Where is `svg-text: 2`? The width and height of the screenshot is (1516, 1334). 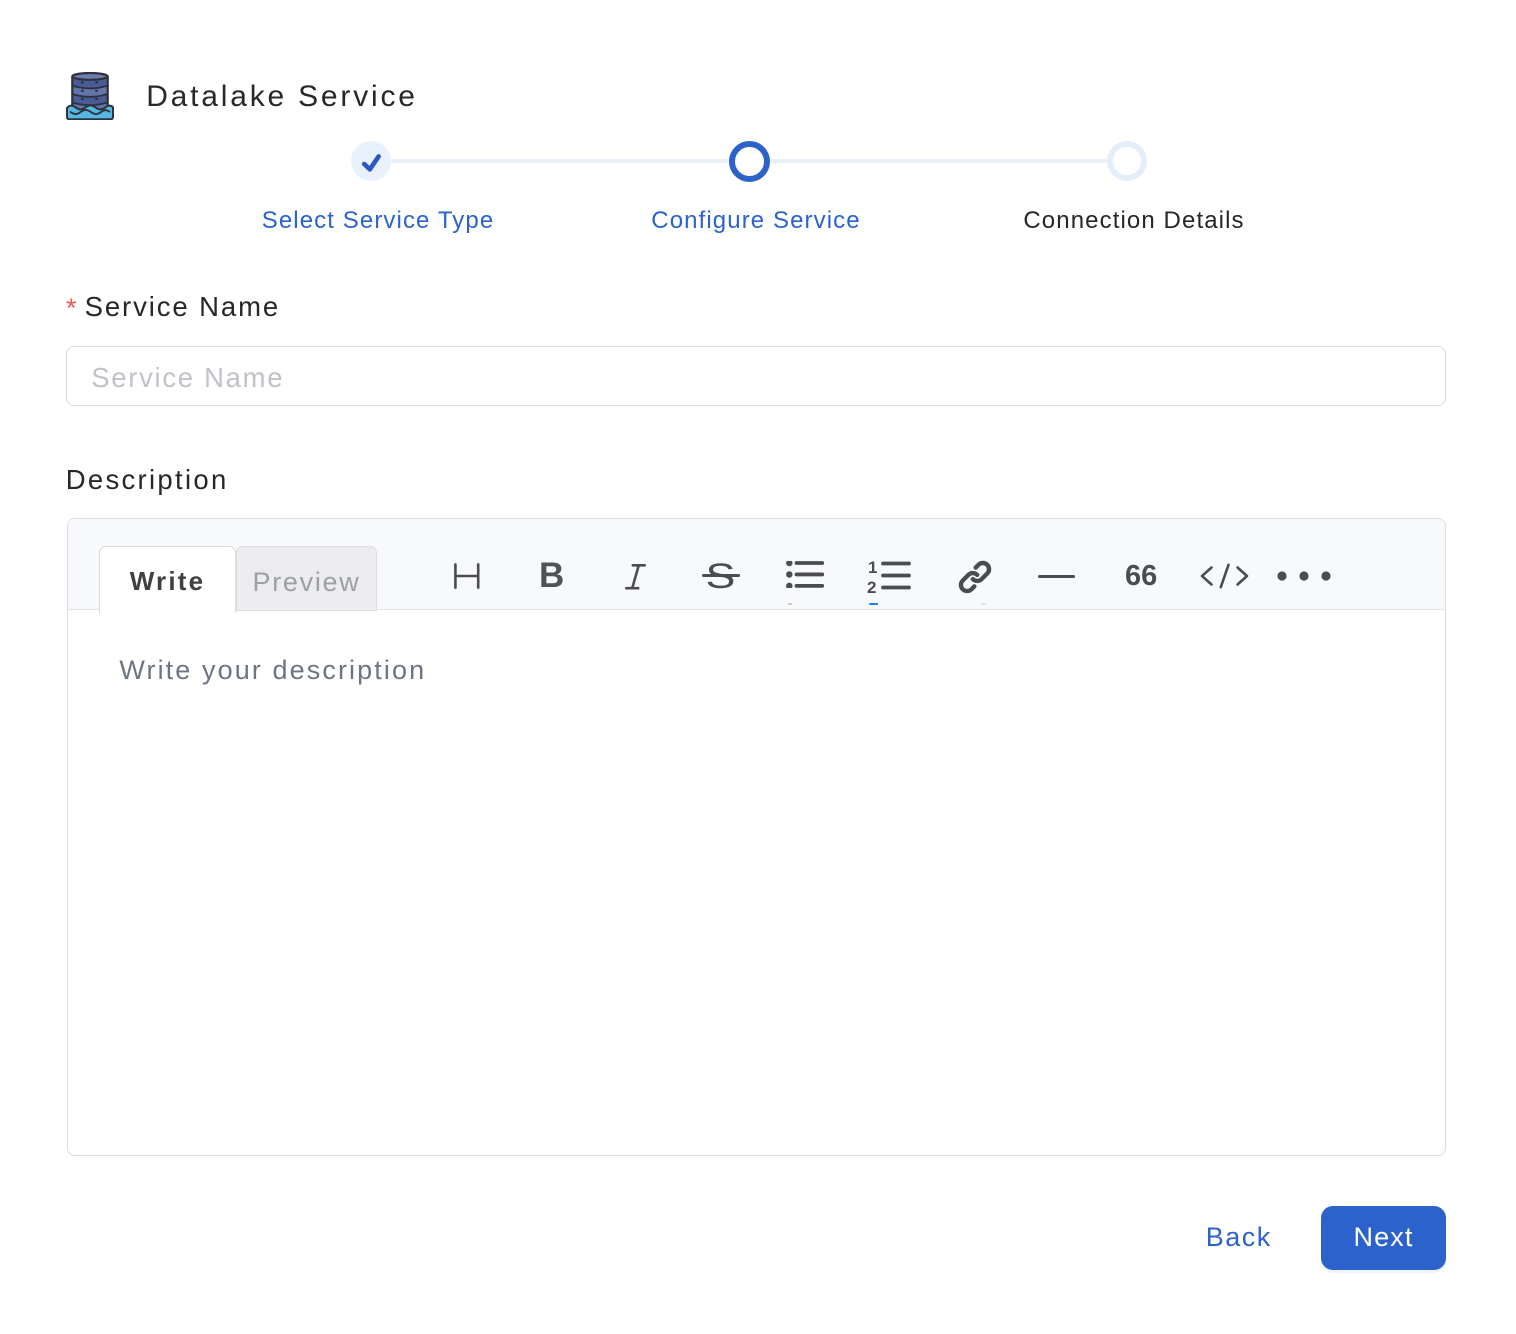
svg-text: 2 is located at coordinates (871, 586).